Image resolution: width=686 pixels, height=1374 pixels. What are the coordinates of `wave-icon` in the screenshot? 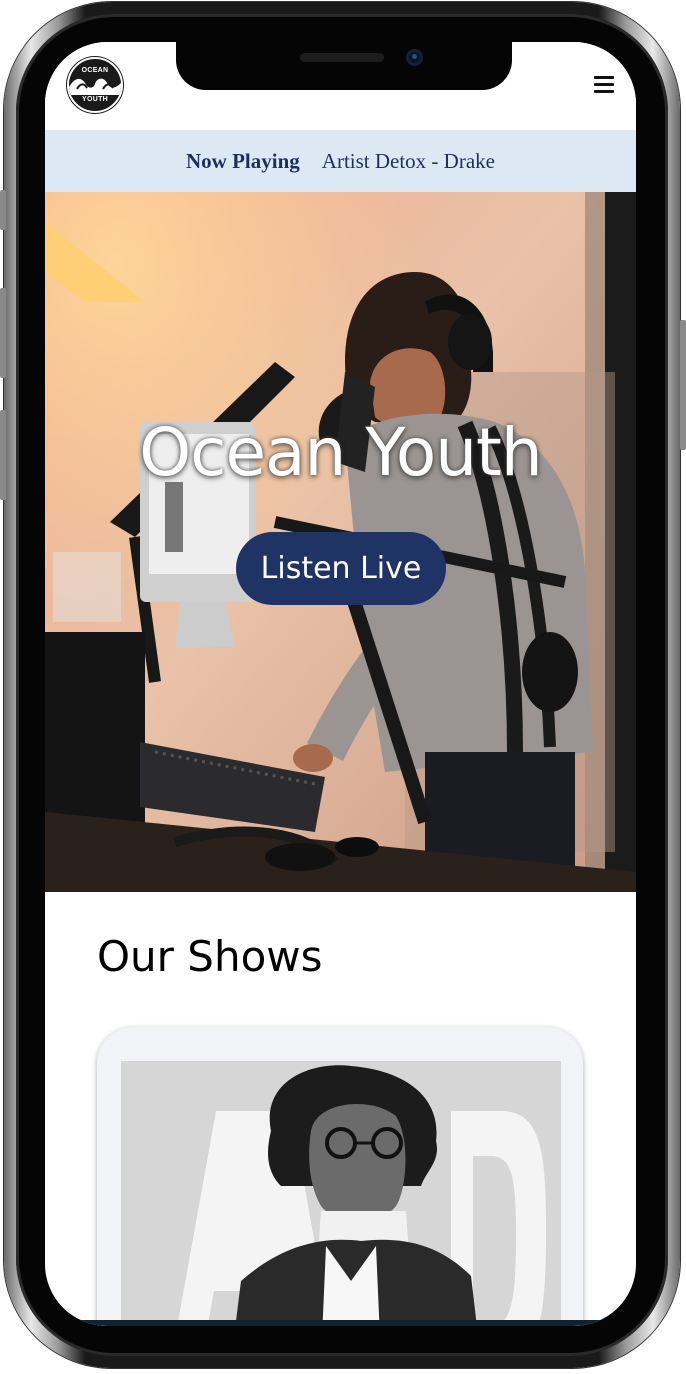 It's located at (95, 84).